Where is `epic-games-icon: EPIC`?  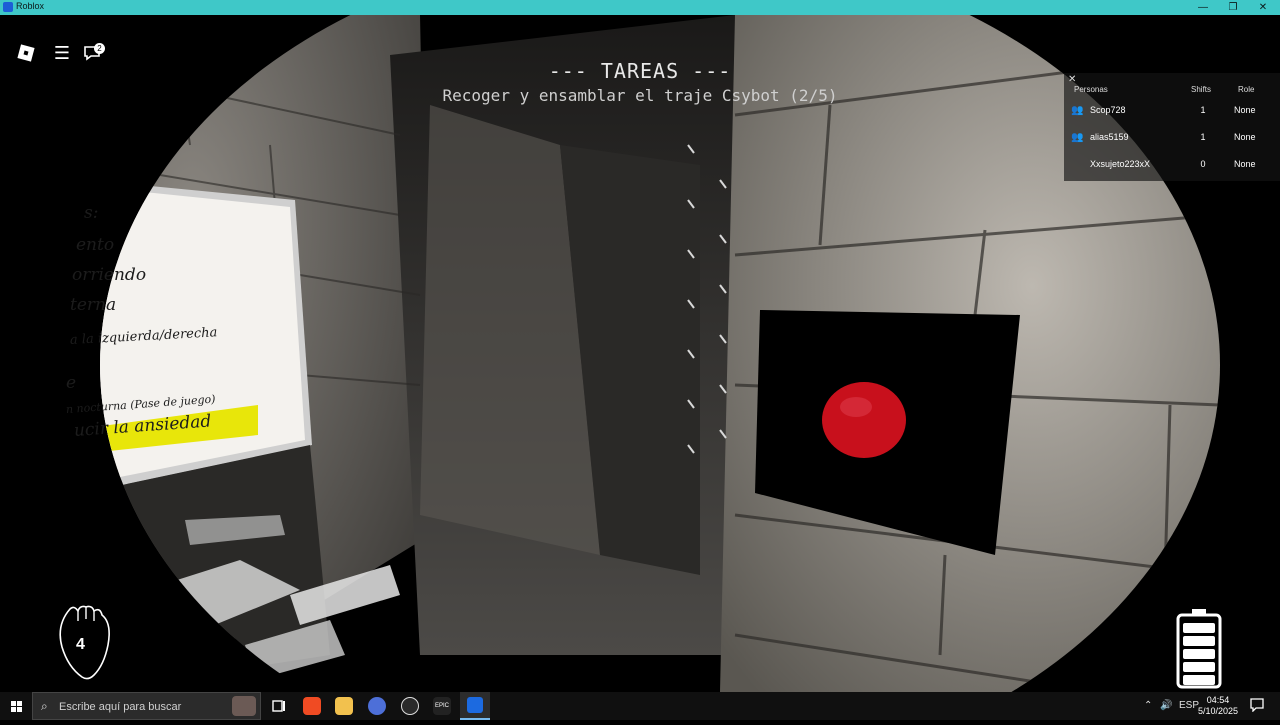 epic-games-icon: EPIC is located at coordinates (442, 706).